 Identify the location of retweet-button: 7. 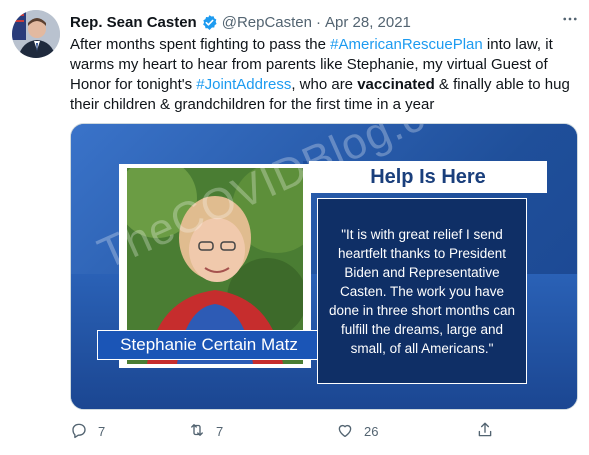
(205, 431).